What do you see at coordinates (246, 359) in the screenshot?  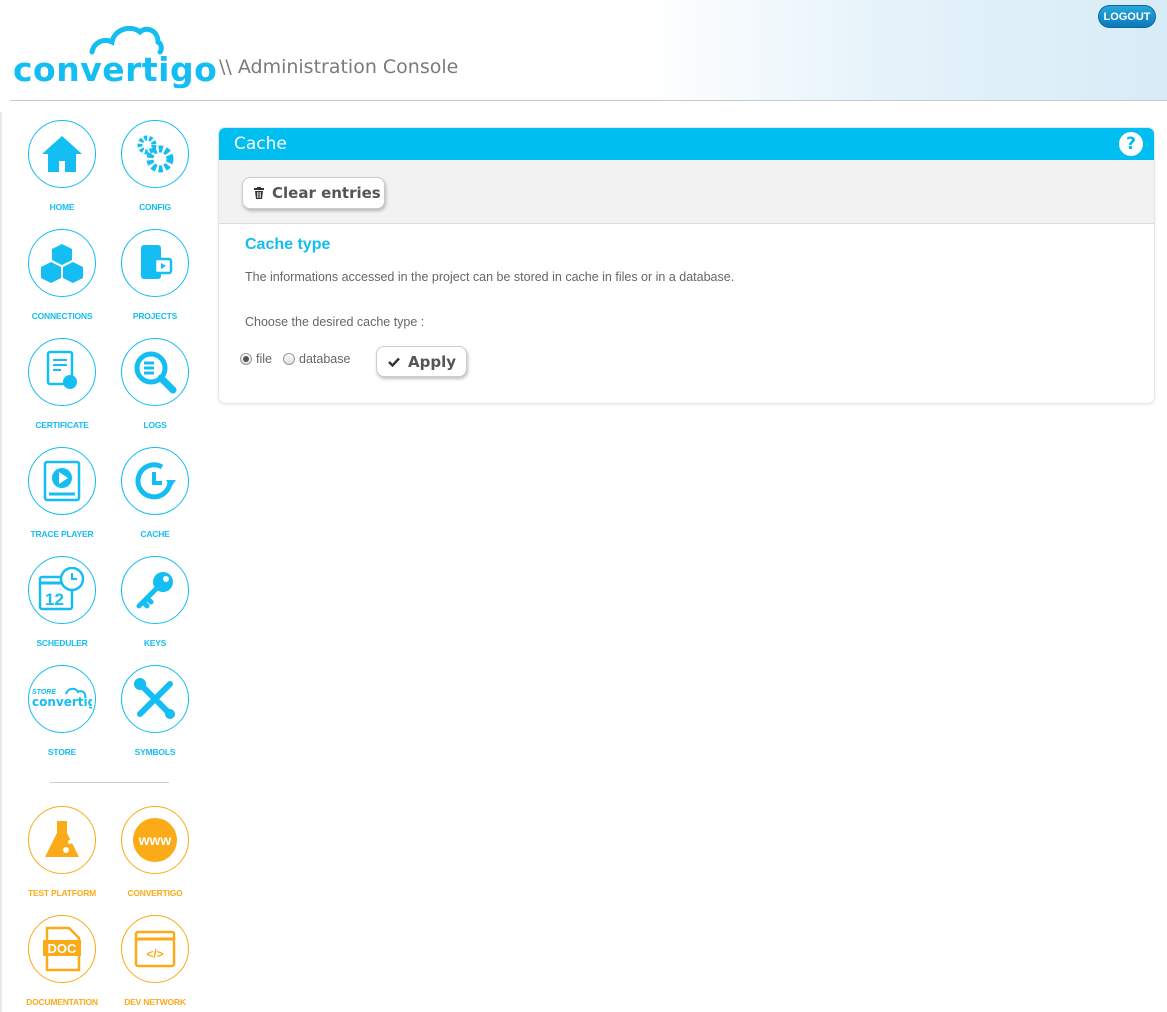 I see `radio-file-dot` at bounding box center [246, 359].